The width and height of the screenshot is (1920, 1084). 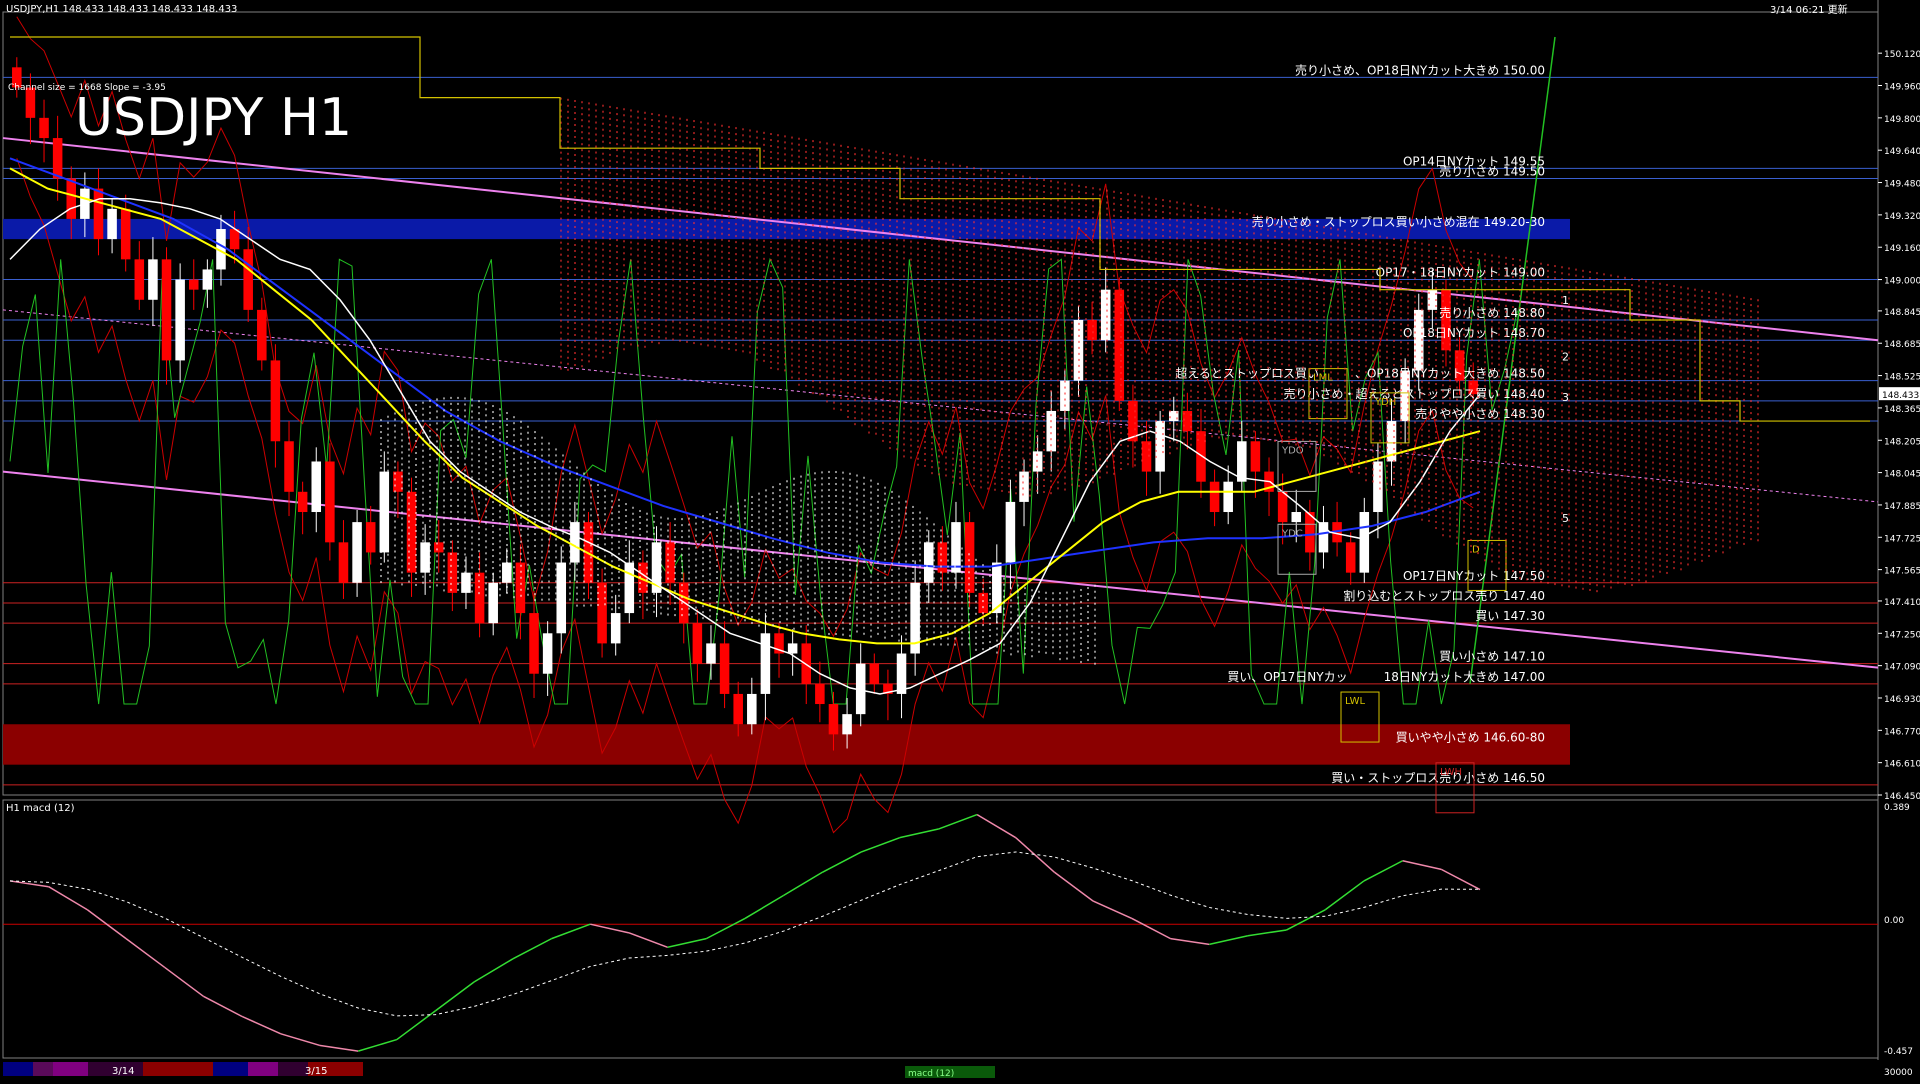 I want to click on level-annotation: 買い・ストップロス売り小さめ 146.50, so click(x=1438, y=777).